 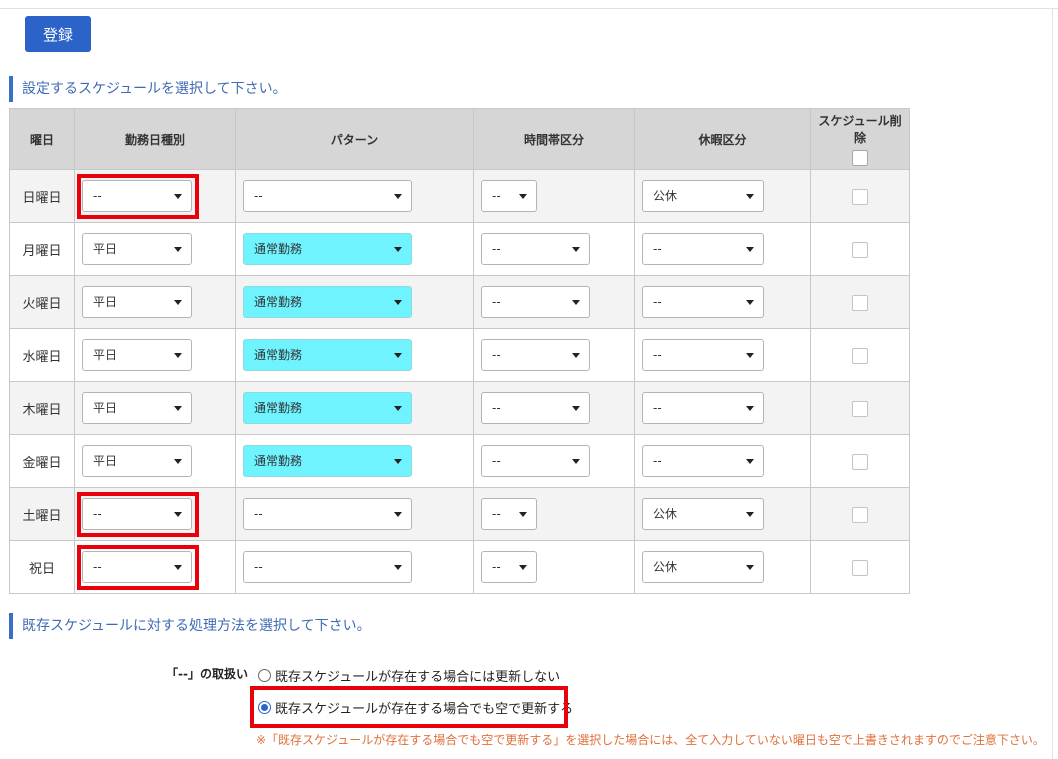 I want to click on pattern-cell: 通常勤務, so click(x=354, y=249).